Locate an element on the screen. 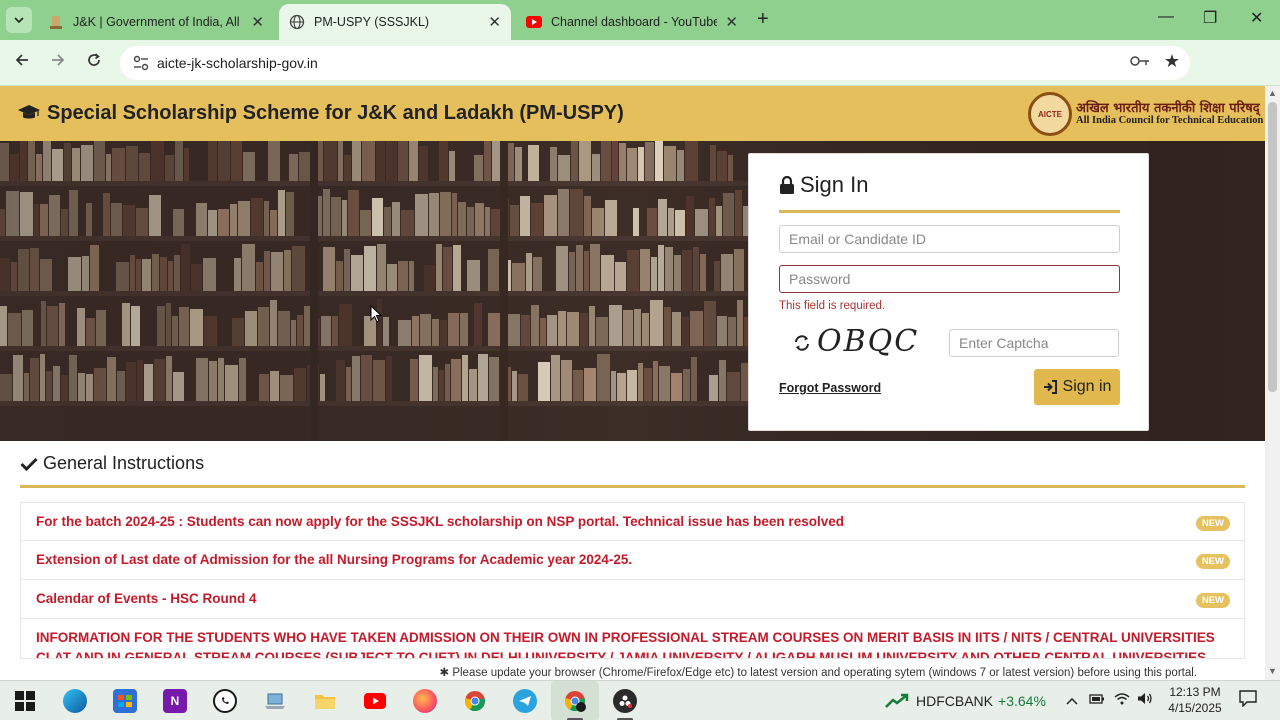 This screenshot has width=1280, height=720. windows-taskbar: N HDFCBANK +3.64% 12:13 PM 4/15/2025 is located at coordinates (640, 700).